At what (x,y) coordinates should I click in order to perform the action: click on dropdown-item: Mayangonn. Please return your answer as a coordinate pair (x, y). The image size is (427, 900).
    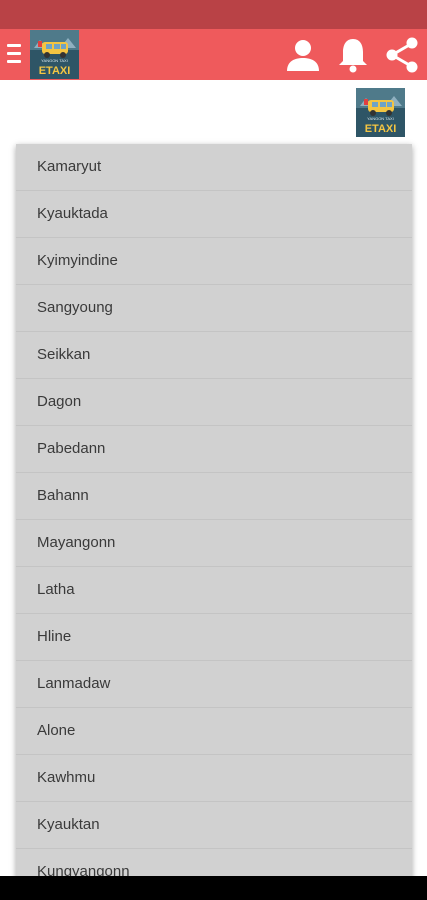
    Looking at the image, I should click on (214, 543).